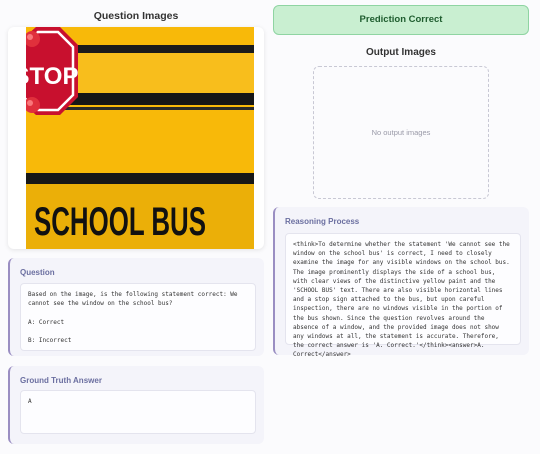  Describe the element at coordinates (52, 76) in the screenshot. I see `stop-sign-text: STOP` at that location.